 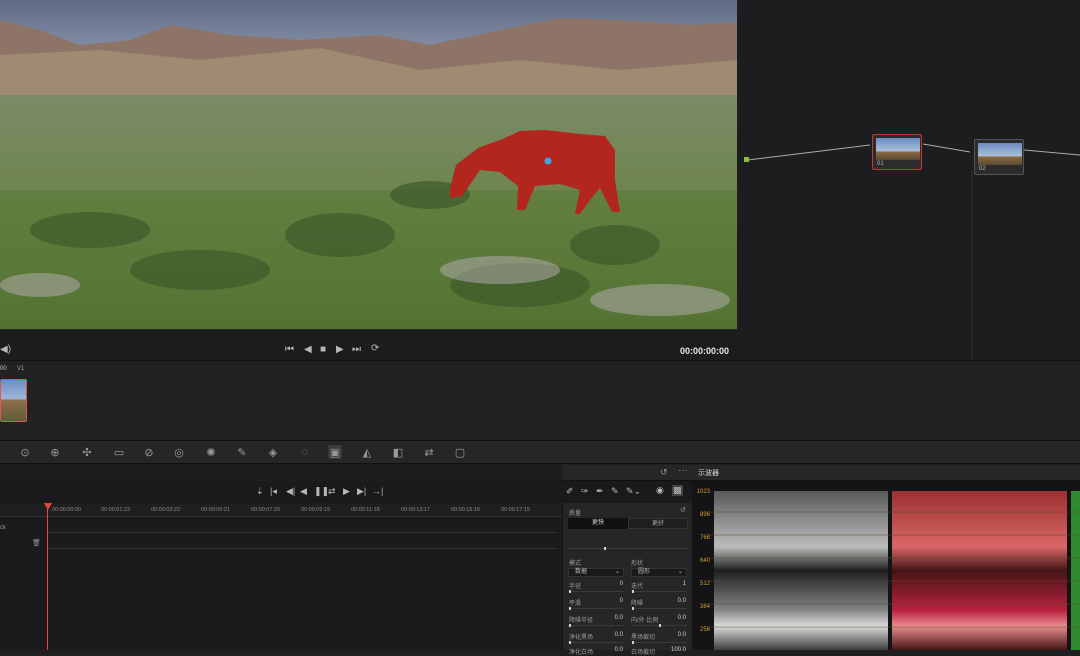 I want to click on row-label: 黑场裁切, so click(x=643, y=638).